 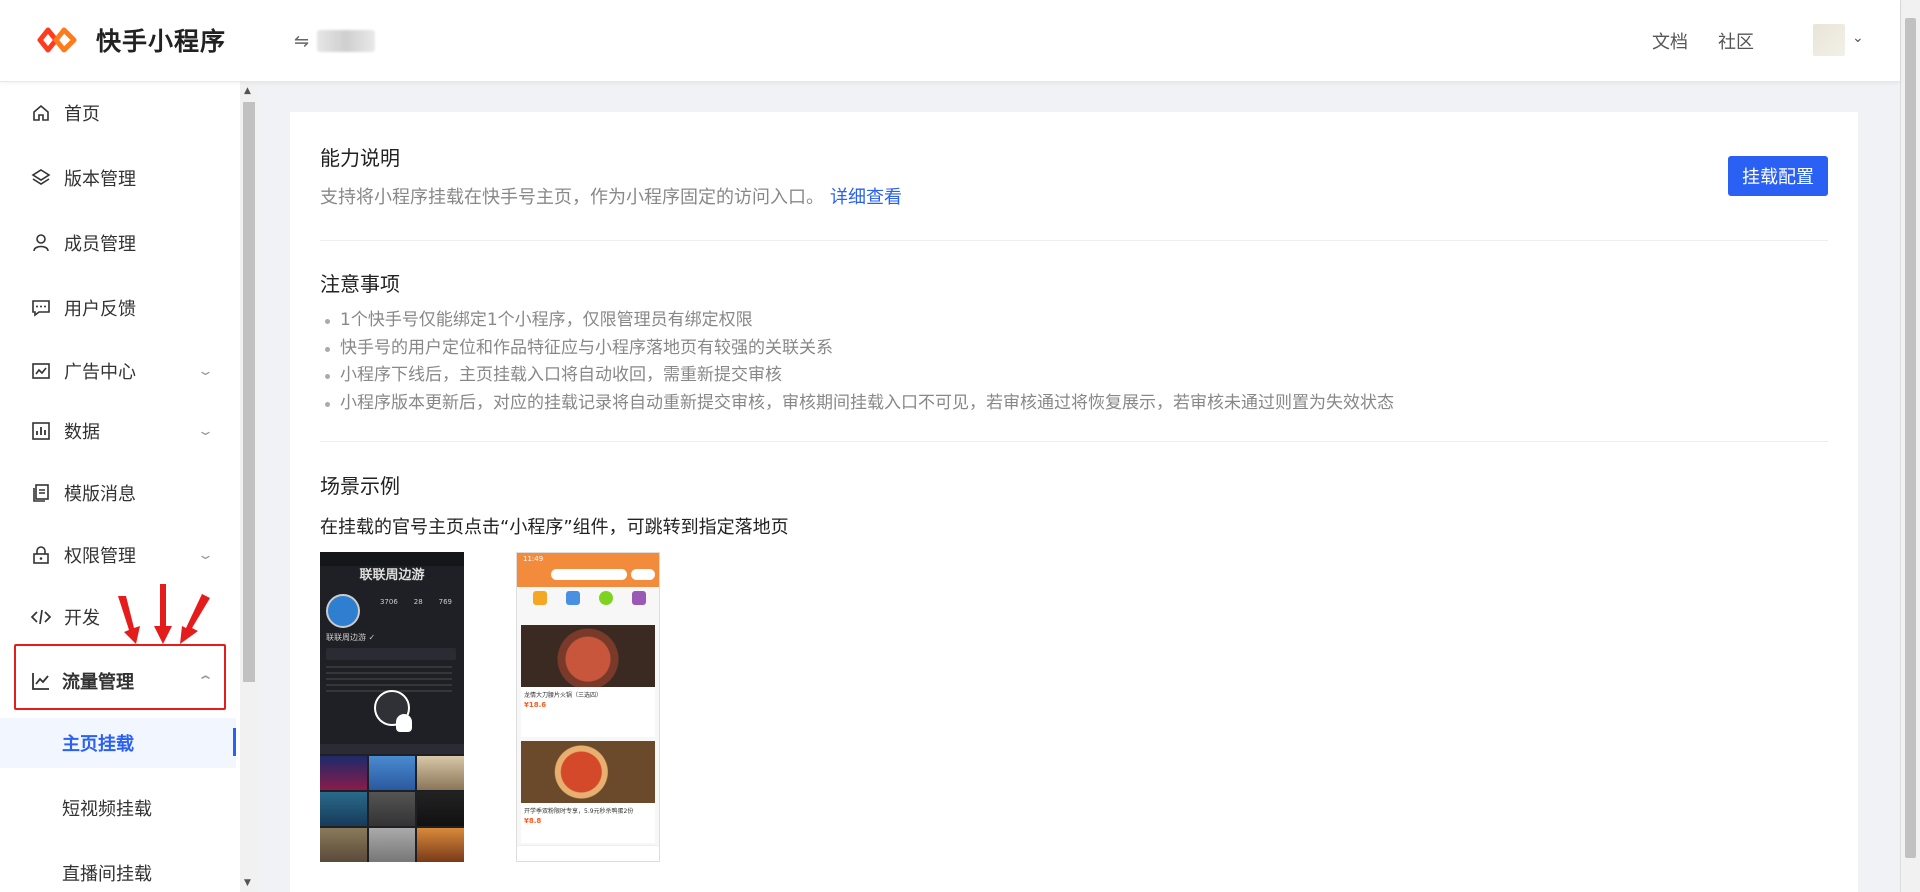 What do you see at coordinates (98, 744) in the screenshot?
I see `sidebar-subitem-label: 主页挂载` at bounding box center [98, 744].